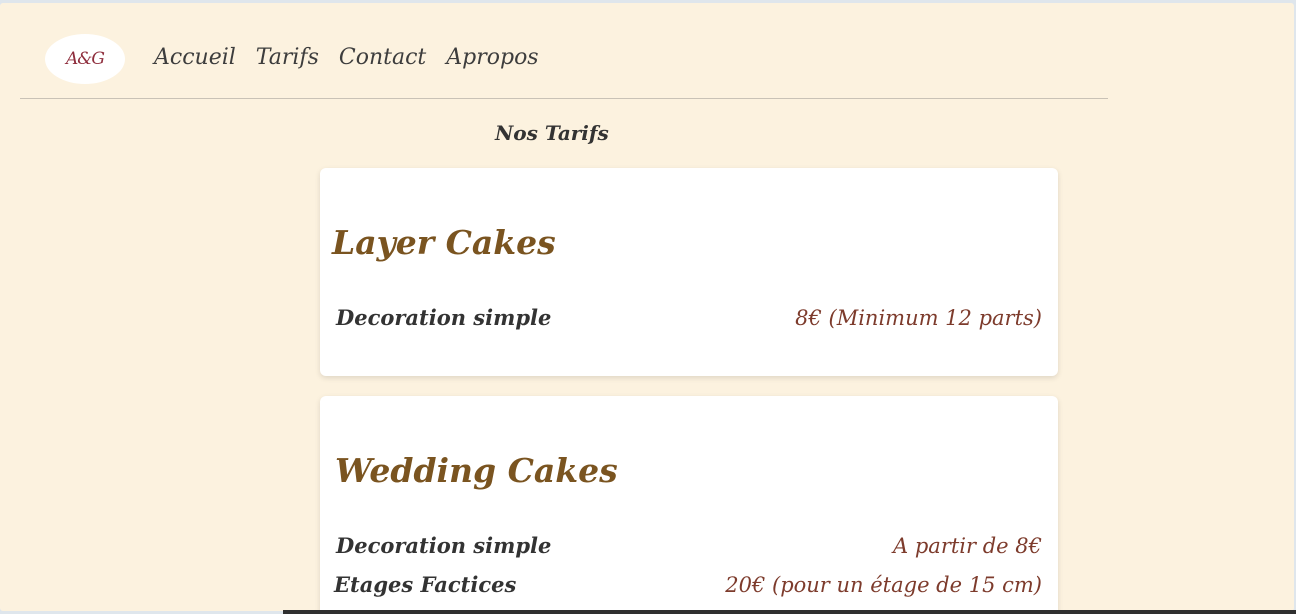 This screenshot has width=1296, height=614. I want to click on item-price: 8€ (Minimum 12 parts), so click(918, 318).